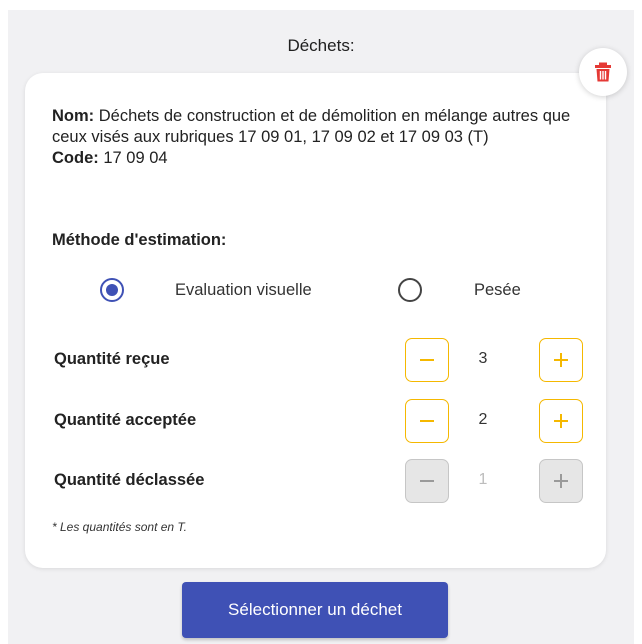 This screenshot has height=644, width=642. I want to click on quantity-downgraded-increment-button, so click(561, 481).